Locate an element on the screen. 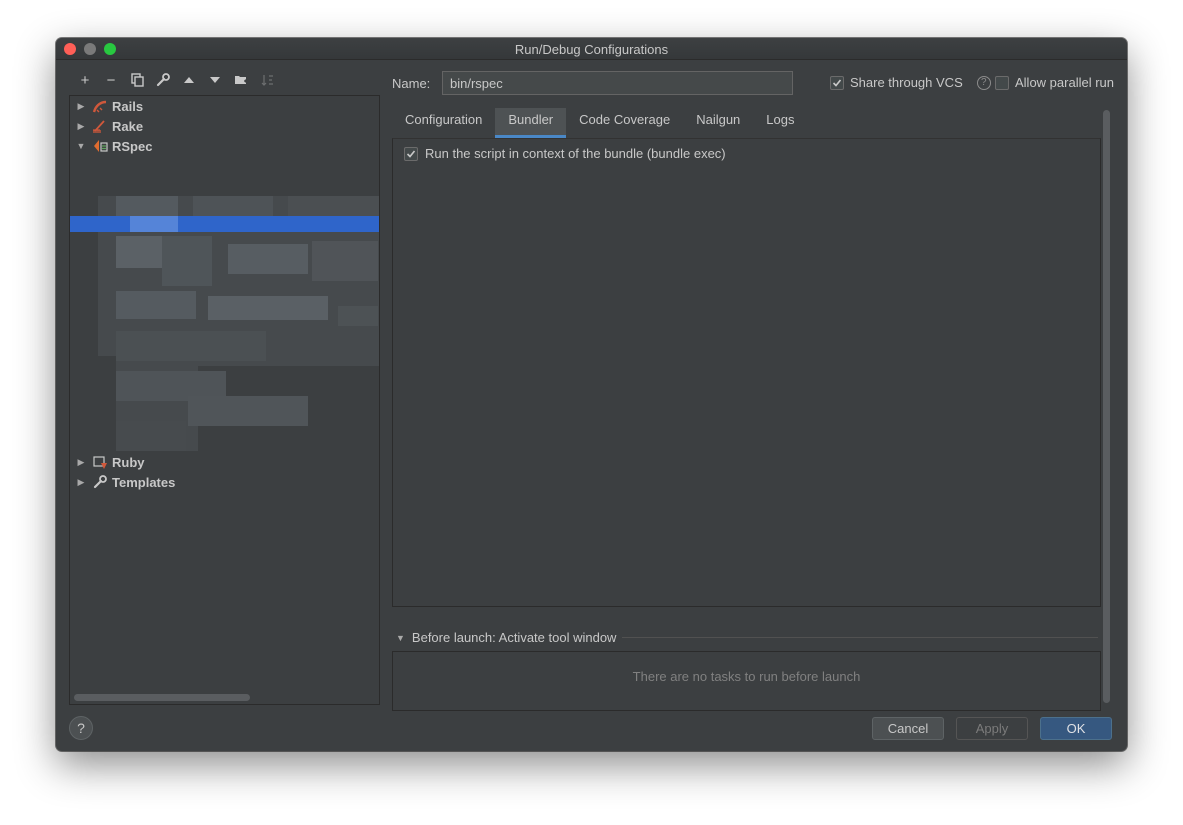 This screenshot has height=825, width=1183. copy-icon is located at coordinates (137, 80).